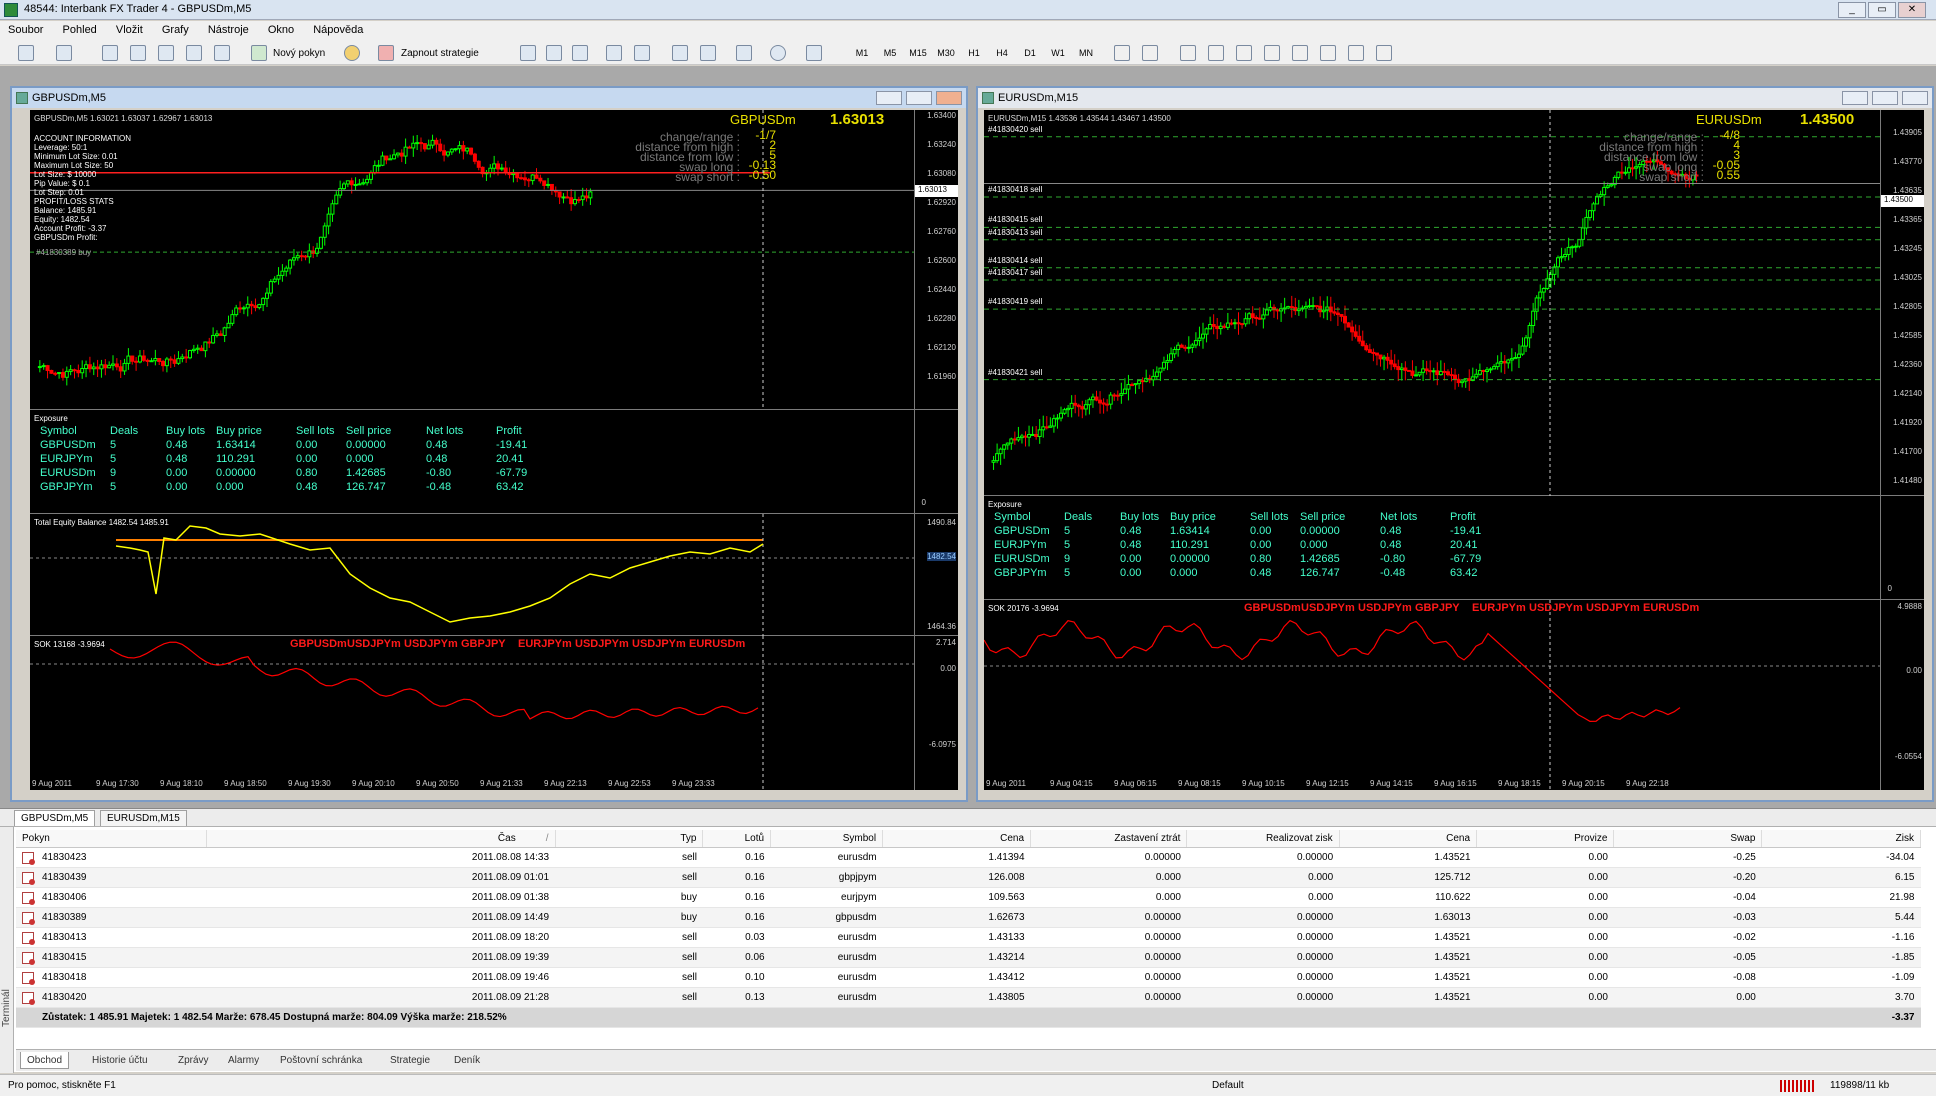  Describe the element at coordinates (918, 53) in the screenshot. I see `timeframe-m15: M15` at that location.